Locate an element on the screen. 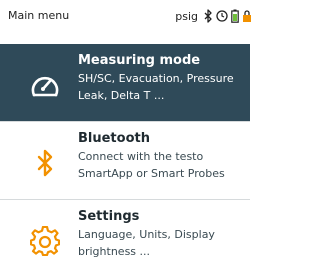  clock-icon is located at coordinates (222, 16).